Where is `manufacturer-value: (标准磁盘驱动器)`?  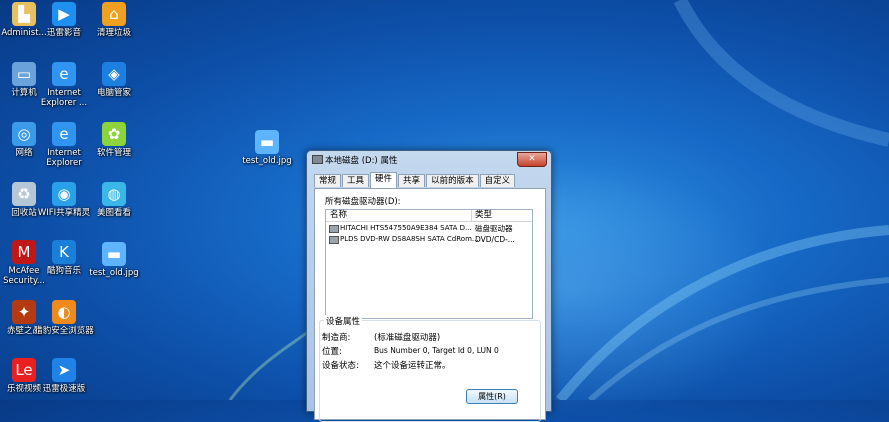
manufacturer-value: (标准磁盘驱动器) is located at coordinates (407, 338).